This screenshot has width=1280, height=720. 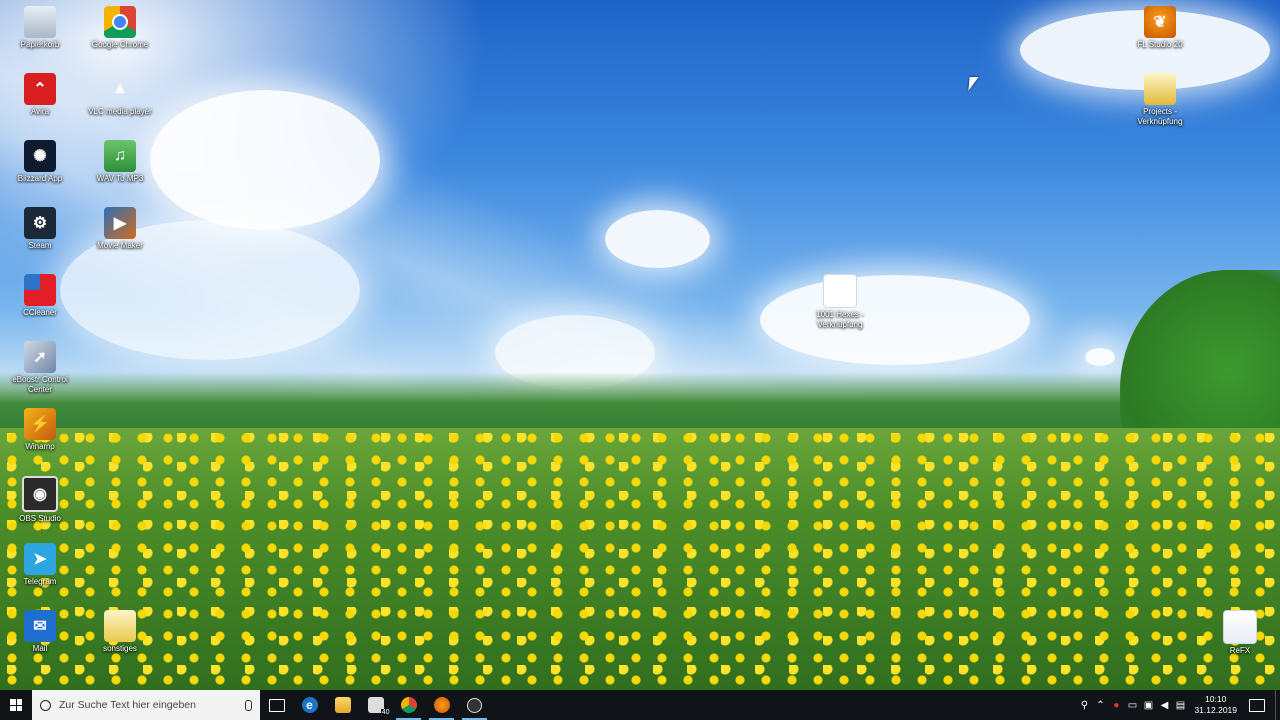 I want to click on usb-tray-icon: ▭, so click(x=1132, y=705).